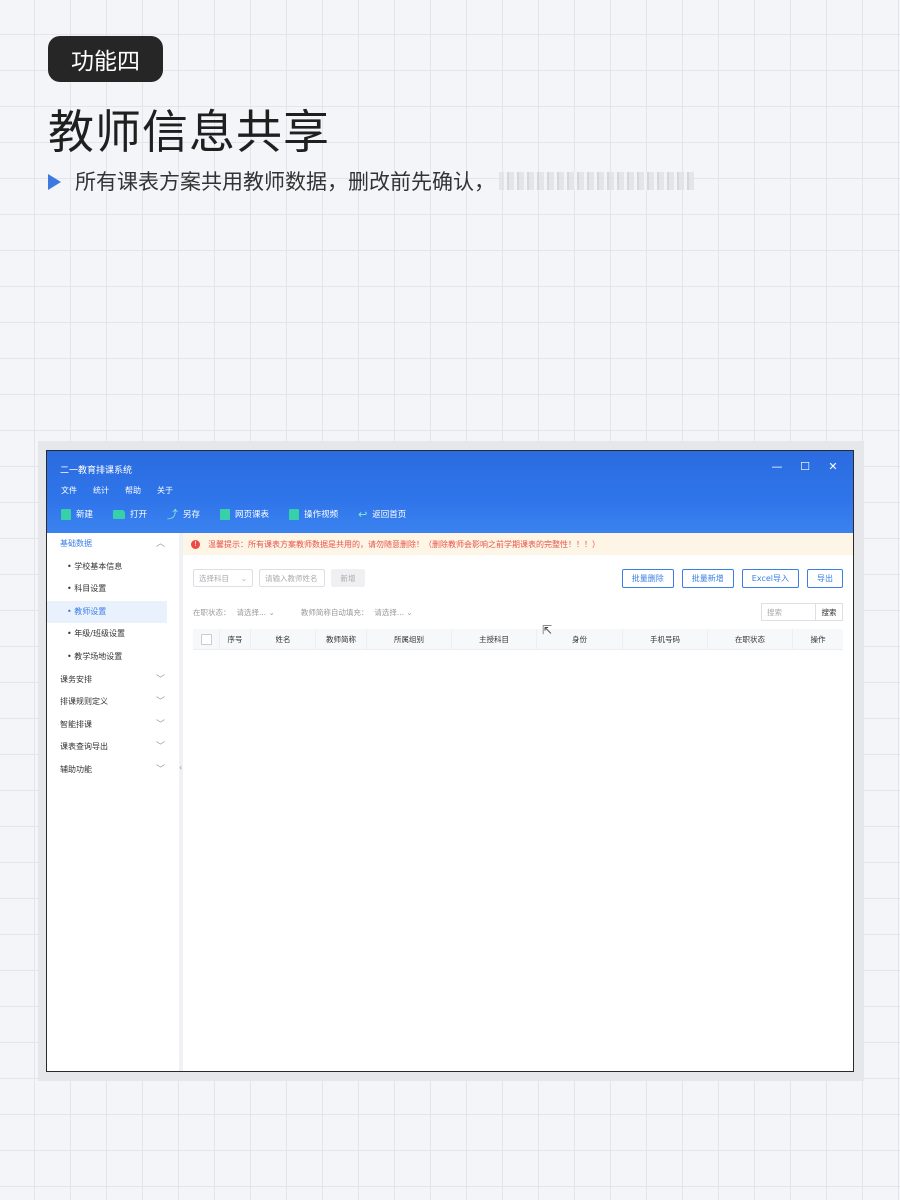 This screenshot has width=900, height=1200. I want to click on toolbar-saveas-button: ⤴ 另存, so click(183, 514).